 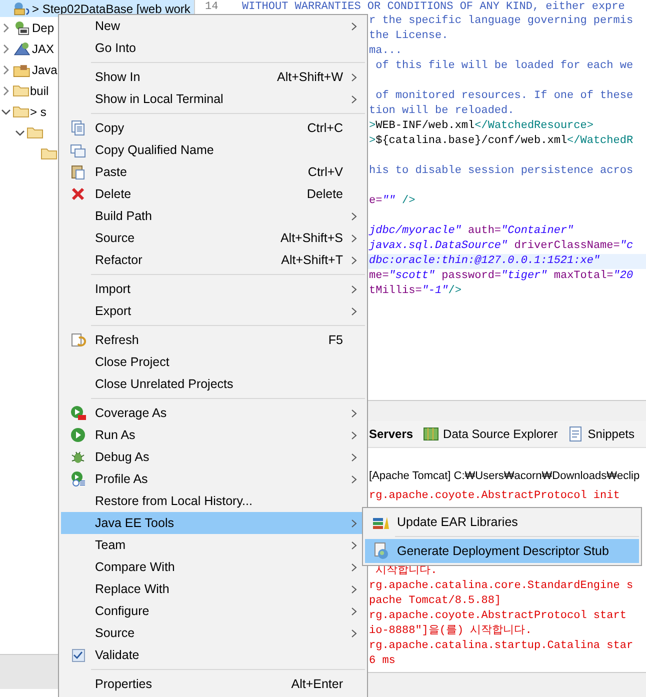 I want to click on code-line: his to disable session persistence acros, so click(x=501, y=171).